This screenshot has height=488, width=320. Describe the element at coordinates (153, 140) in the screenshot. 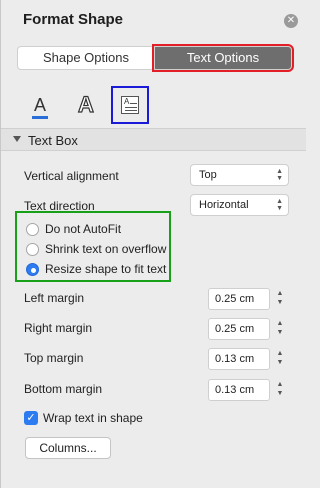

I see `section-header-text-box: Text Box` at that location.